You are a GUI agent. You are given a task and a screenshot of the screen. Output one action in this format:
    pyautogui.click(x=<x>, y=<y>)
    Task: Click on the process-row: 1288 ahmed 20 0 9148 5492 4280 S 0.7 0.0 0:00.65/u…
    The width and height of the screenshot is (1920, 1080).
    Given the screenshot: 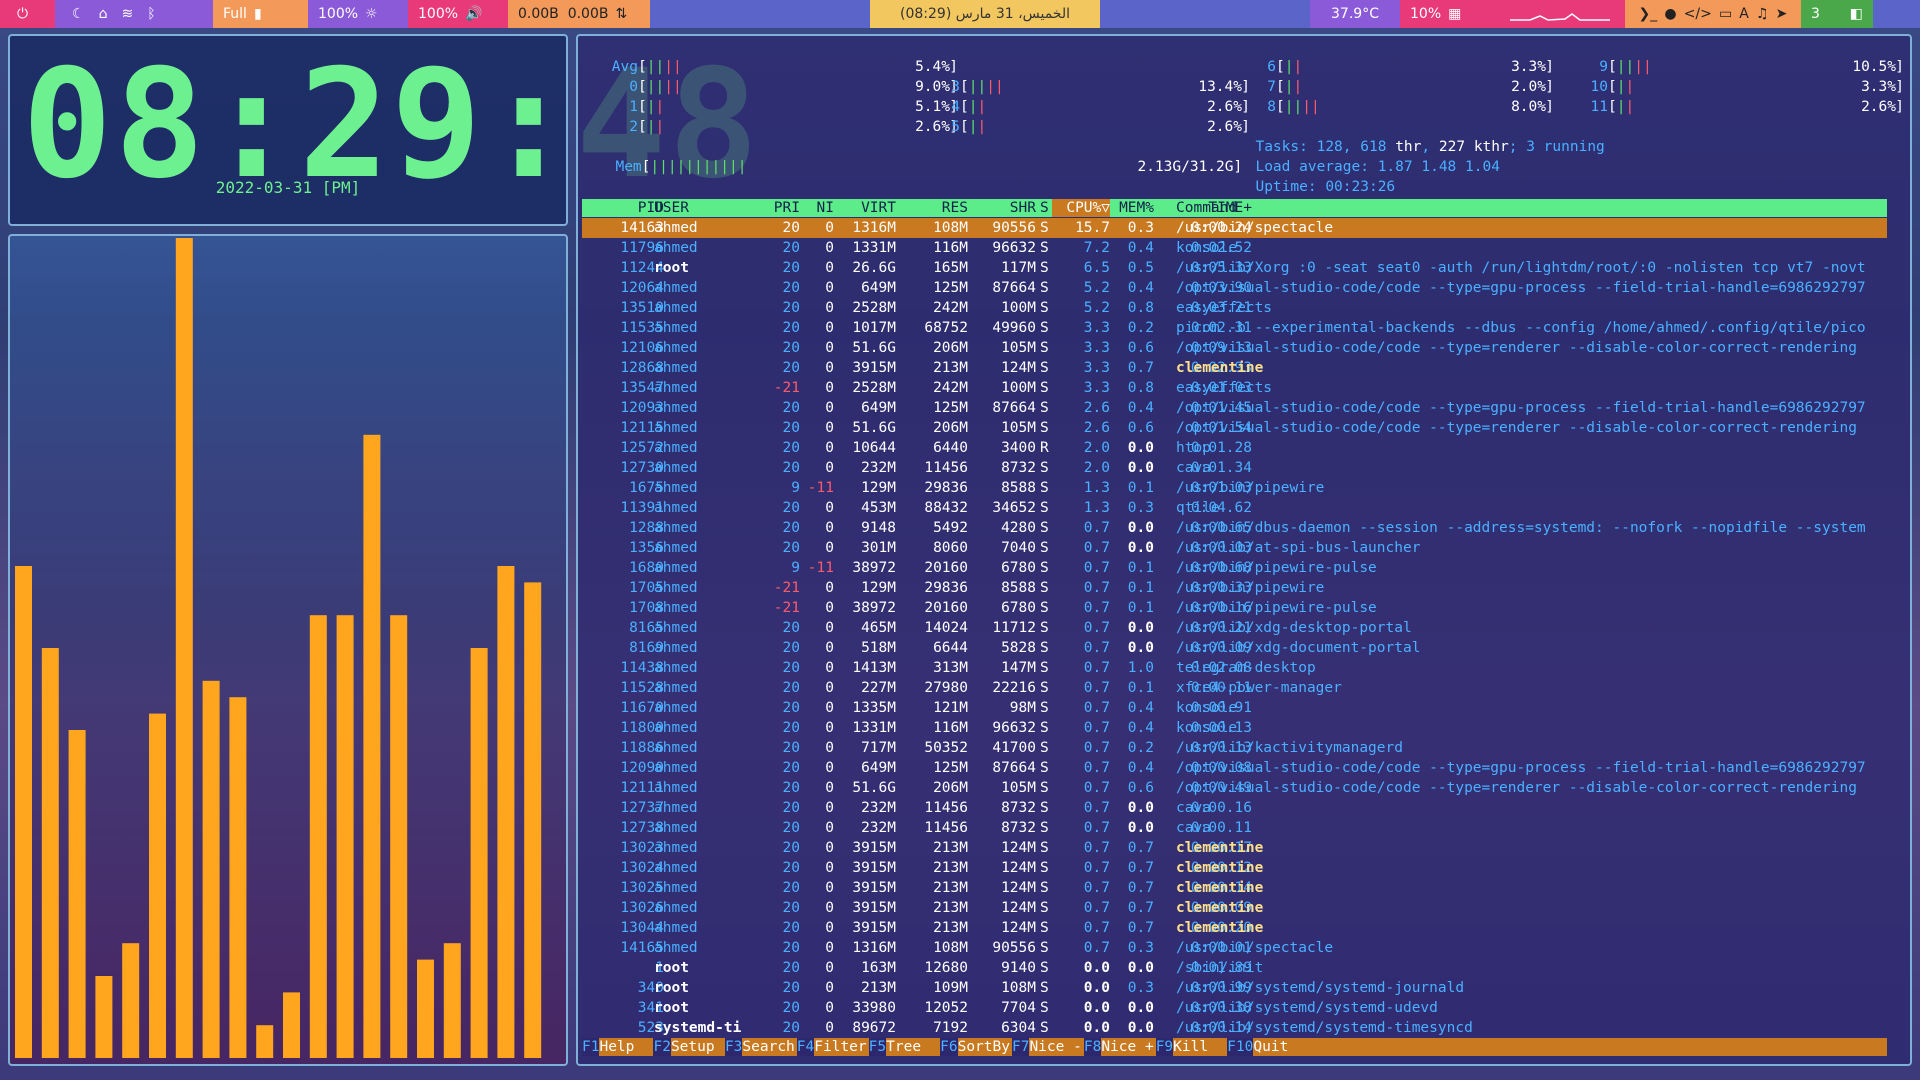 What is the action you would take?
    pyautogui.click(x=1234, y=528)
    